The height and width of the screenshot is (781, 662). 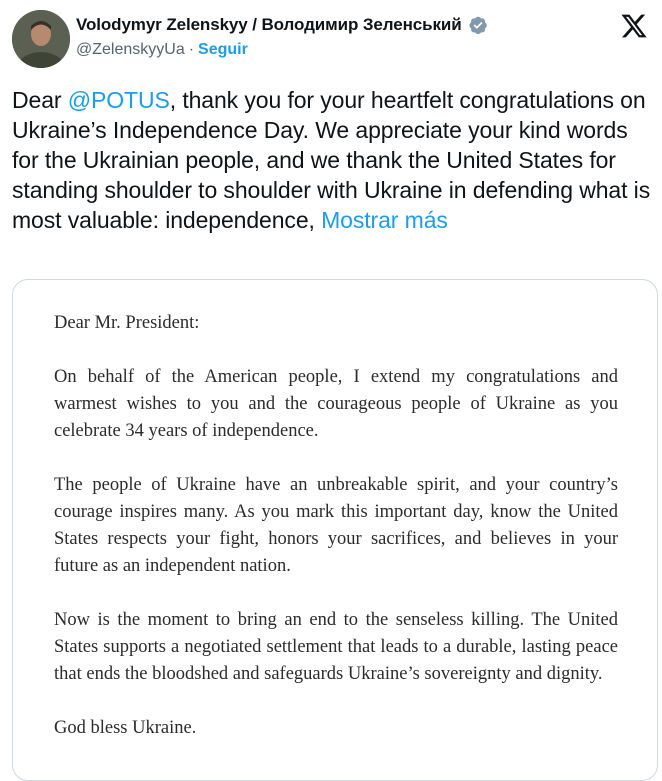 What do you see at coordinates (223, 50) in the screenshot?
I see `follow-button: Seguir` at bounding box center [223, 50].